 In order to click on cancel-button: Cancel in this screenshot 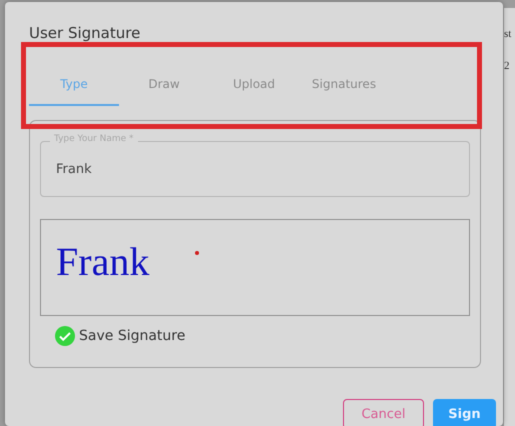, I will do `click(383, 412)`.